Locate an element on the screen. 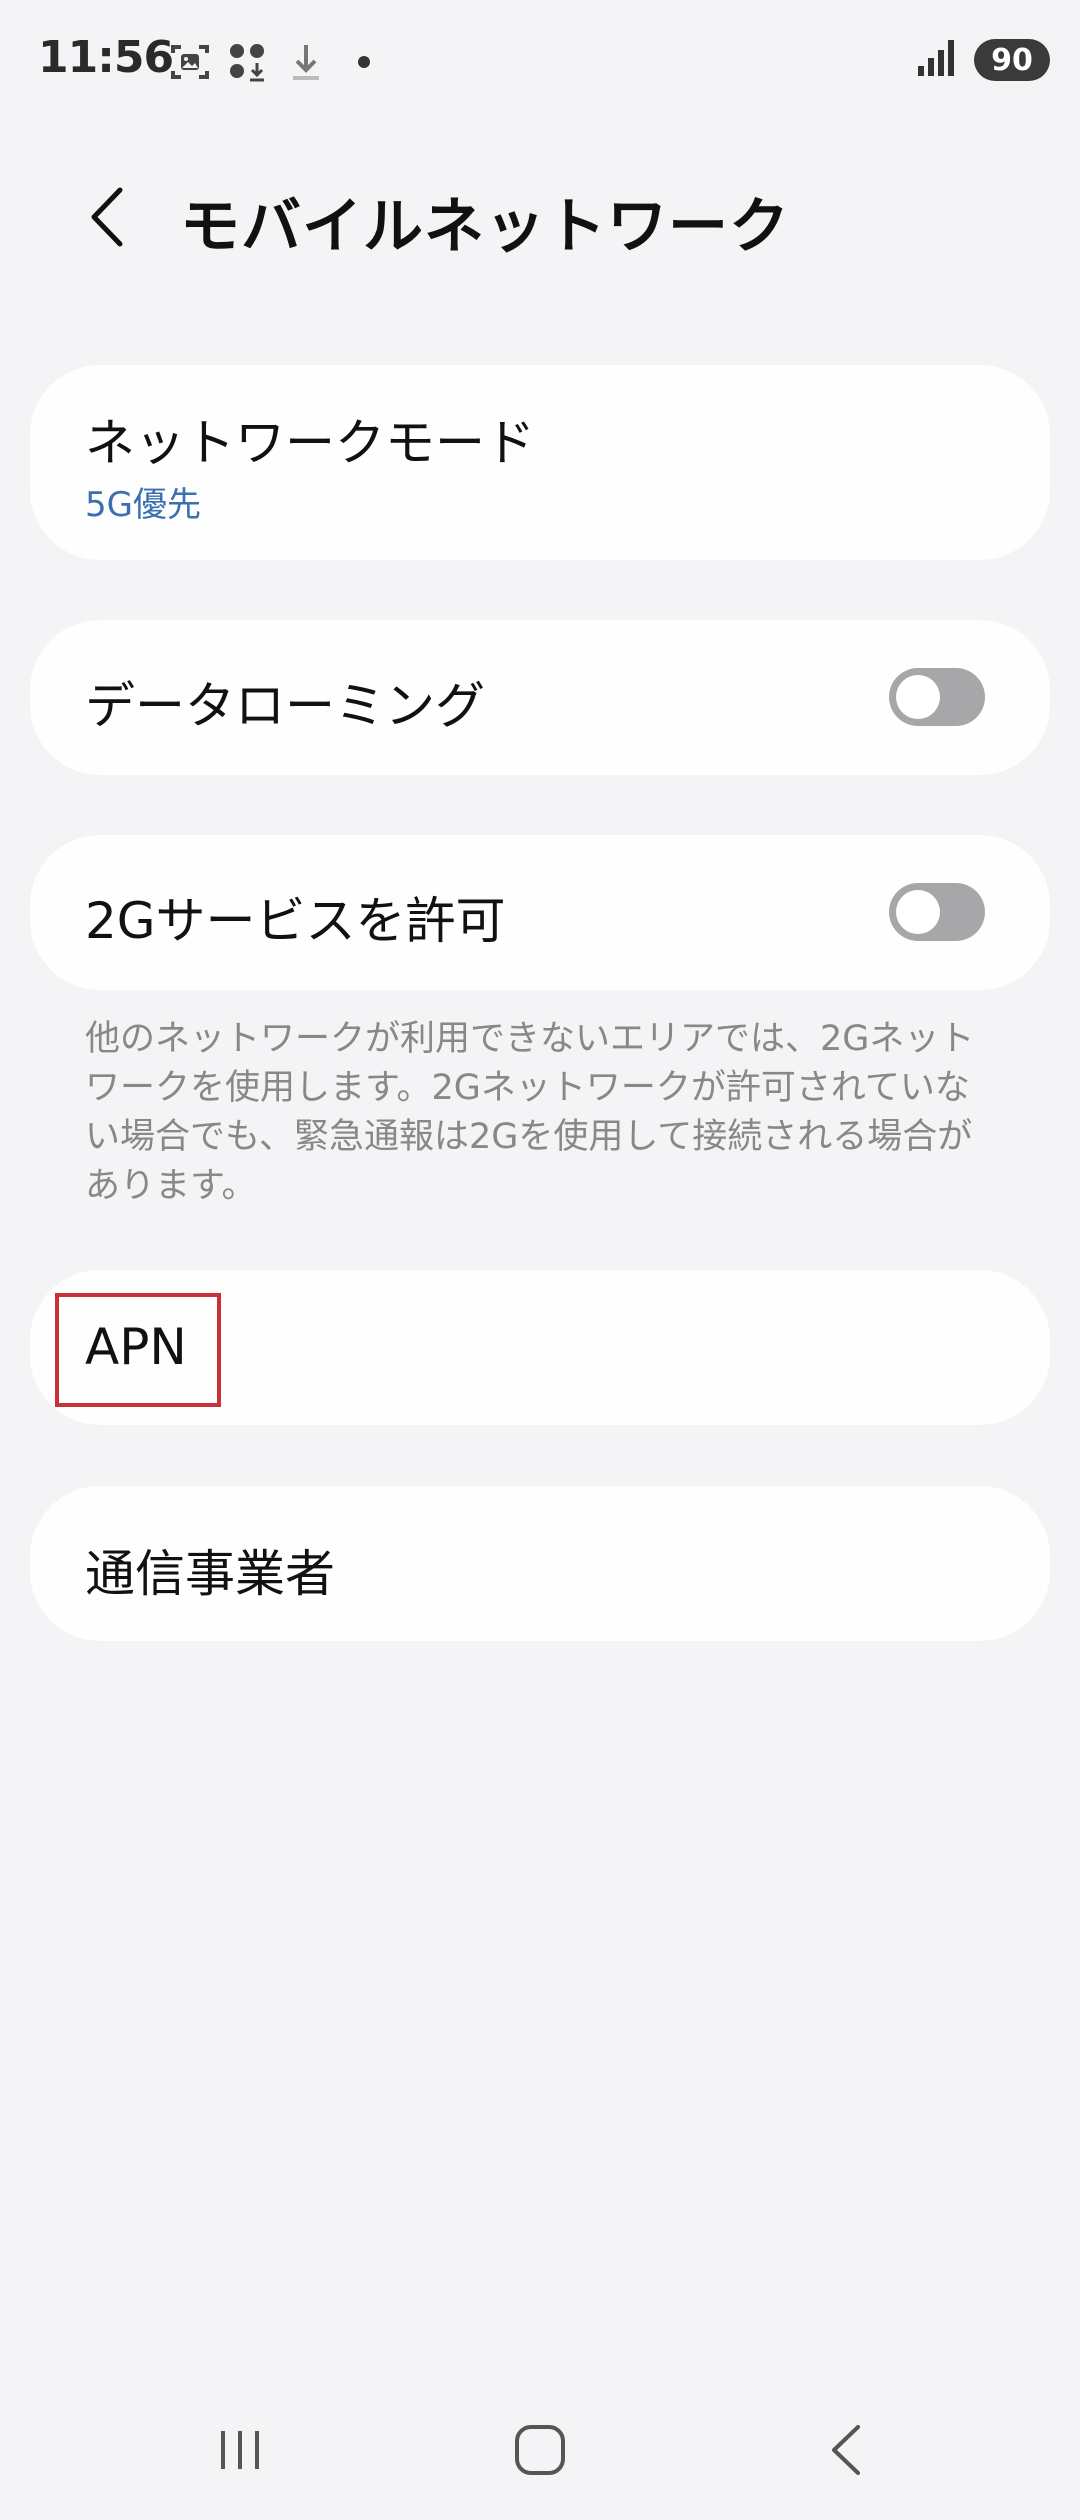 The width and height of the screenshot is (1080, 2520). carrier-label: 通信事業者 is located at coordinates (210, 1574).